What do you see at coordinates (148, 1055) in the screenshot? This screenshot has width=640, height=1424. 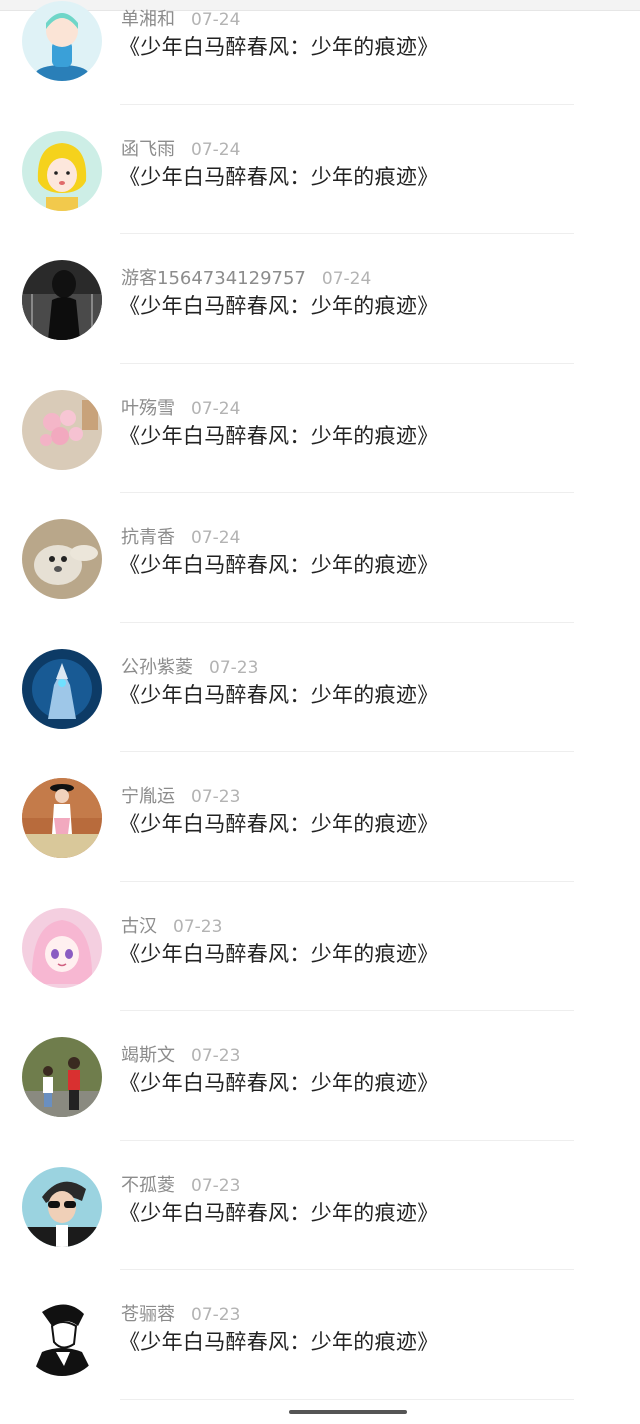 I see `commenter-name: 竭斯文` at bounding box center [148, 1055].